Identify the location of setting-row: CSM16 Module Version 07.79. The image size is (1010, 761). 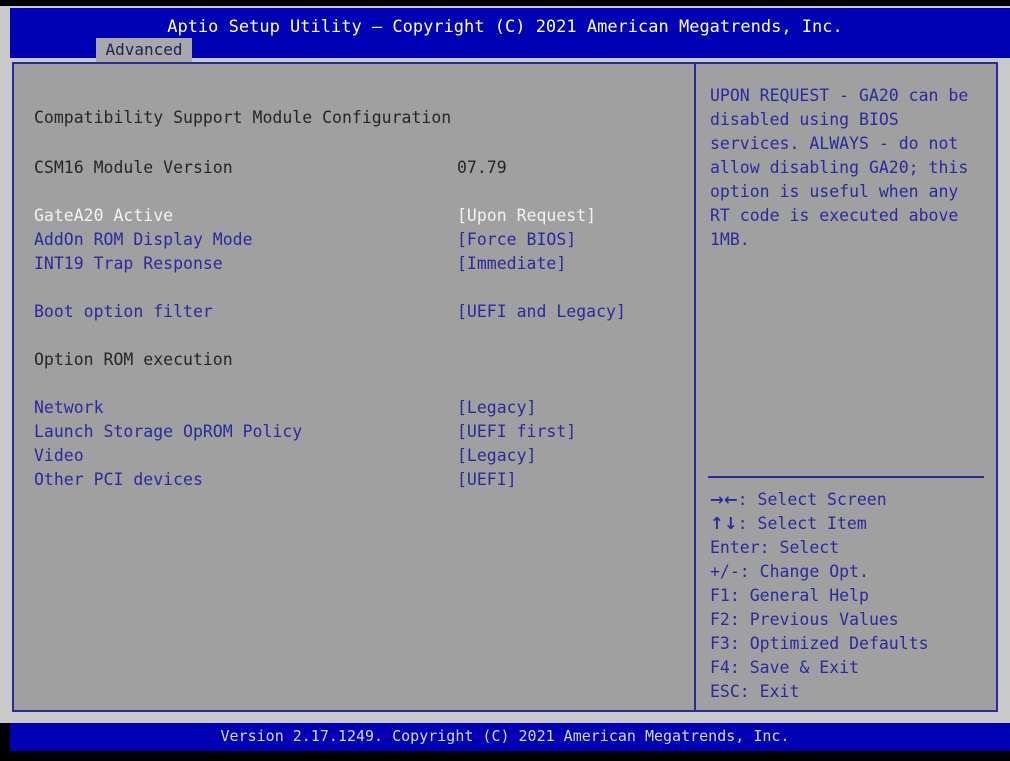
(350, 168).